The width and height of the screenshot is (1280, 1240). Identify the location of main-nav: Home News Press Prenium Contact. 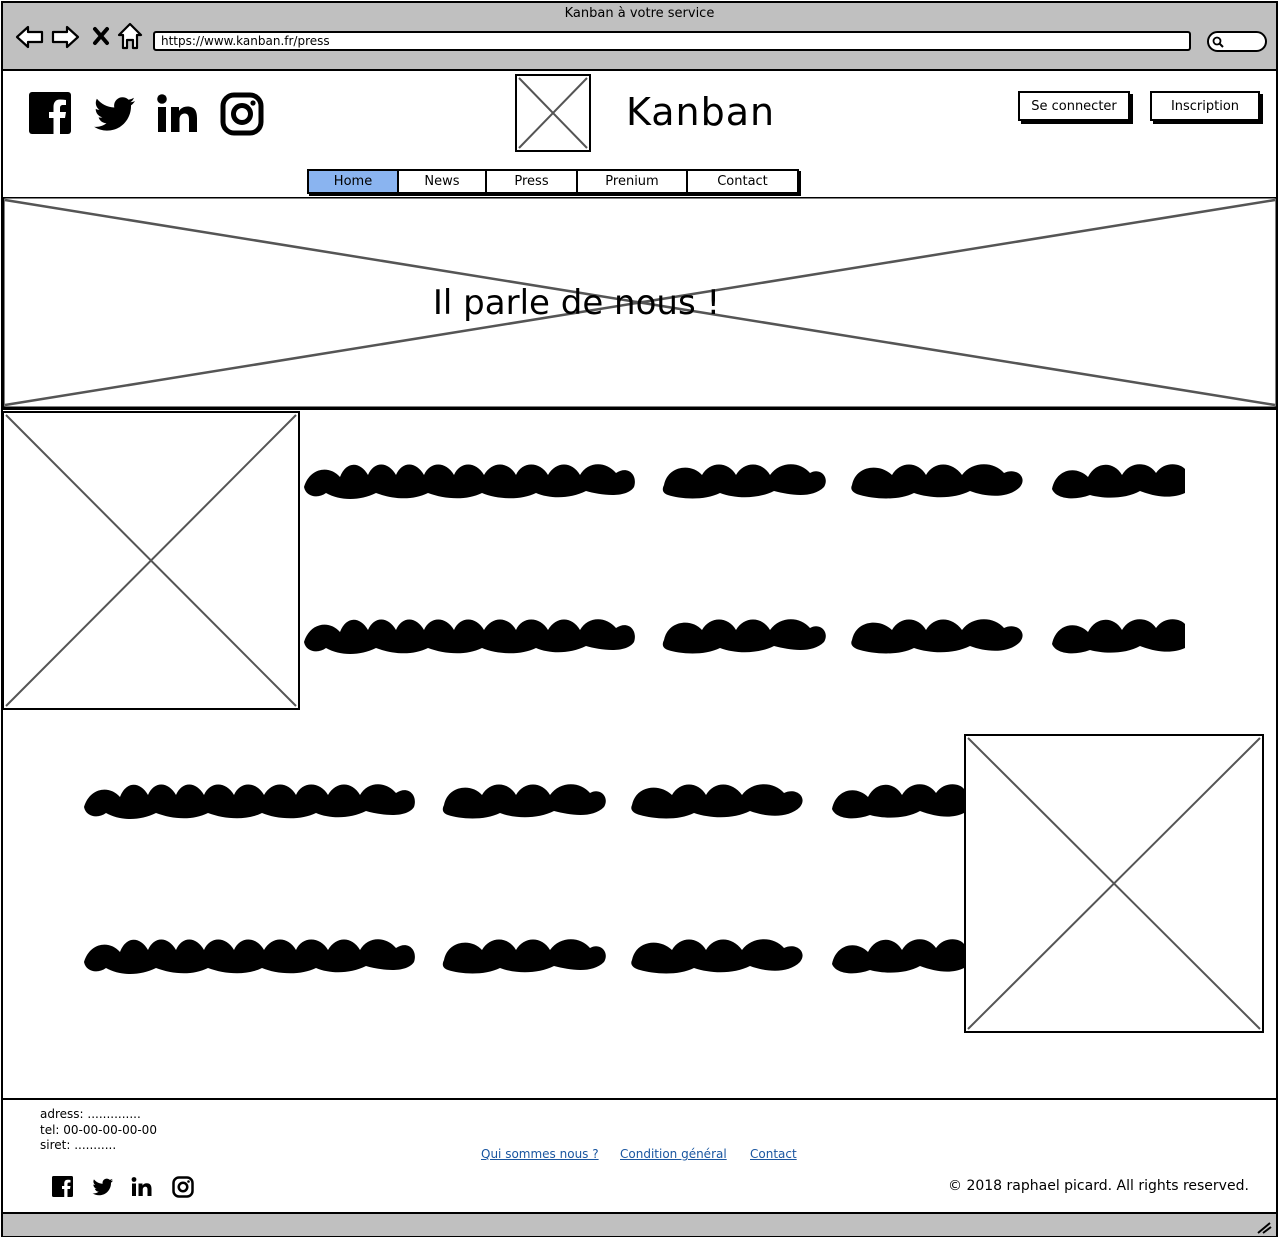
(553, 181).